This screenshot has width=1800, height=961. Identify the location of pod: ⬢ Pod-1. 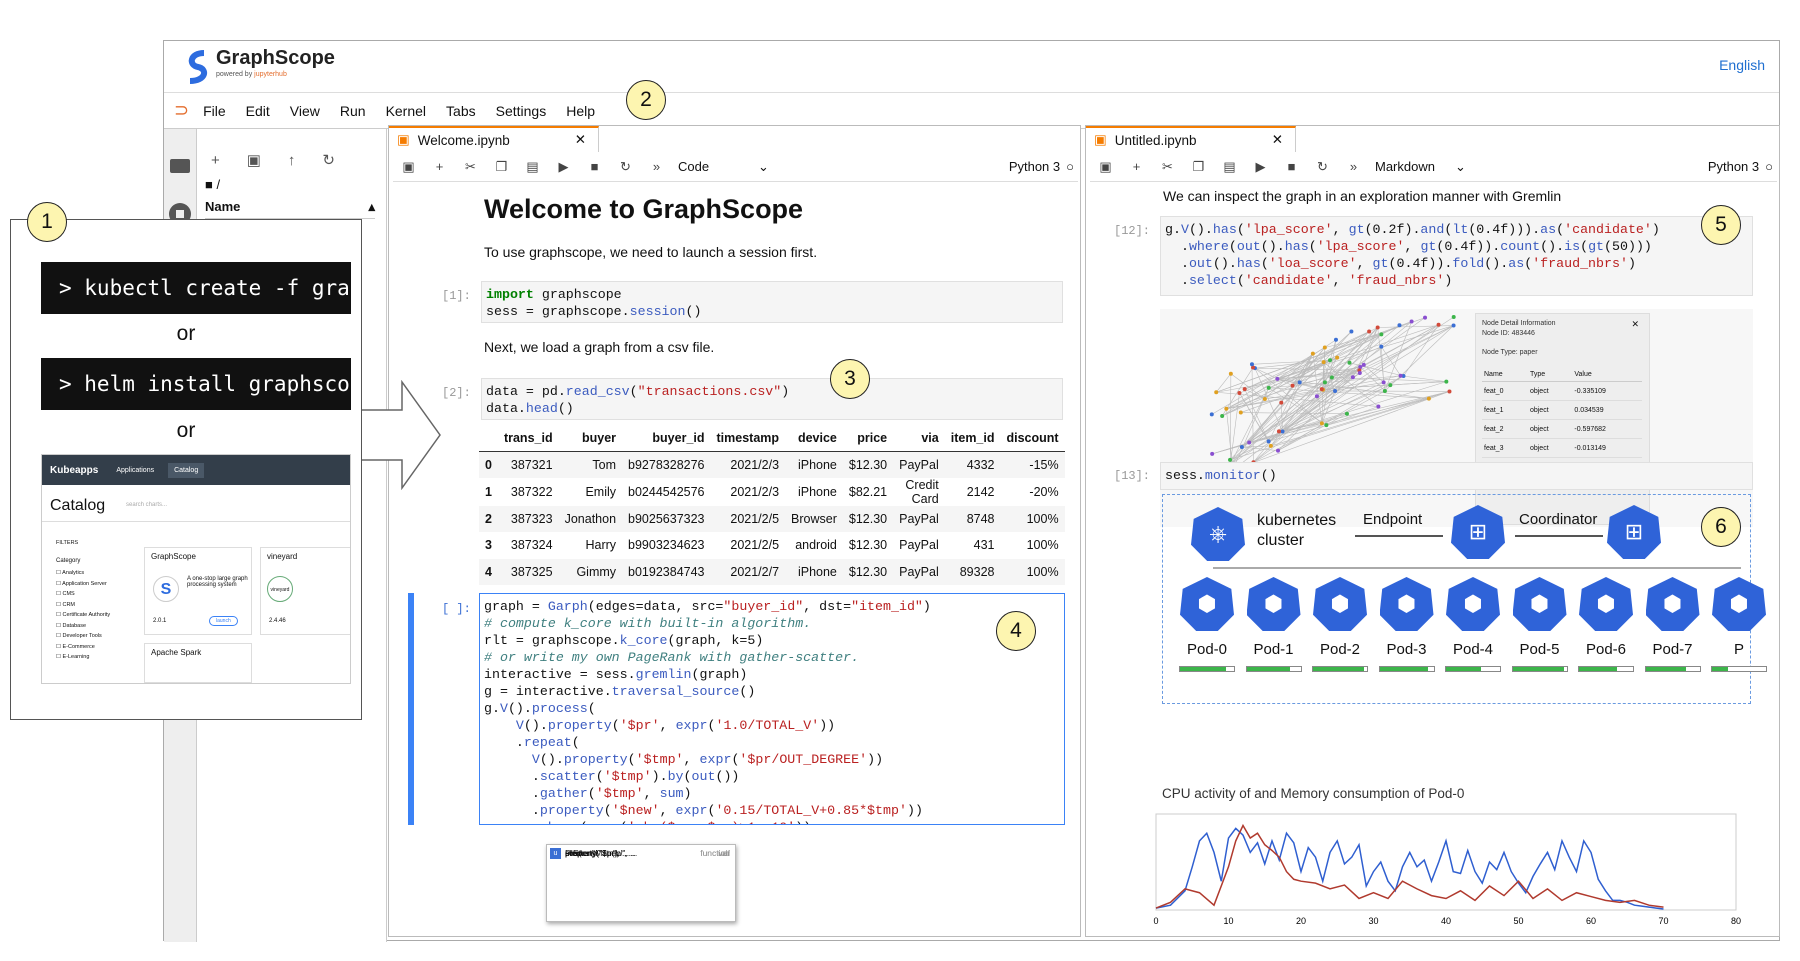
(1274, 624).